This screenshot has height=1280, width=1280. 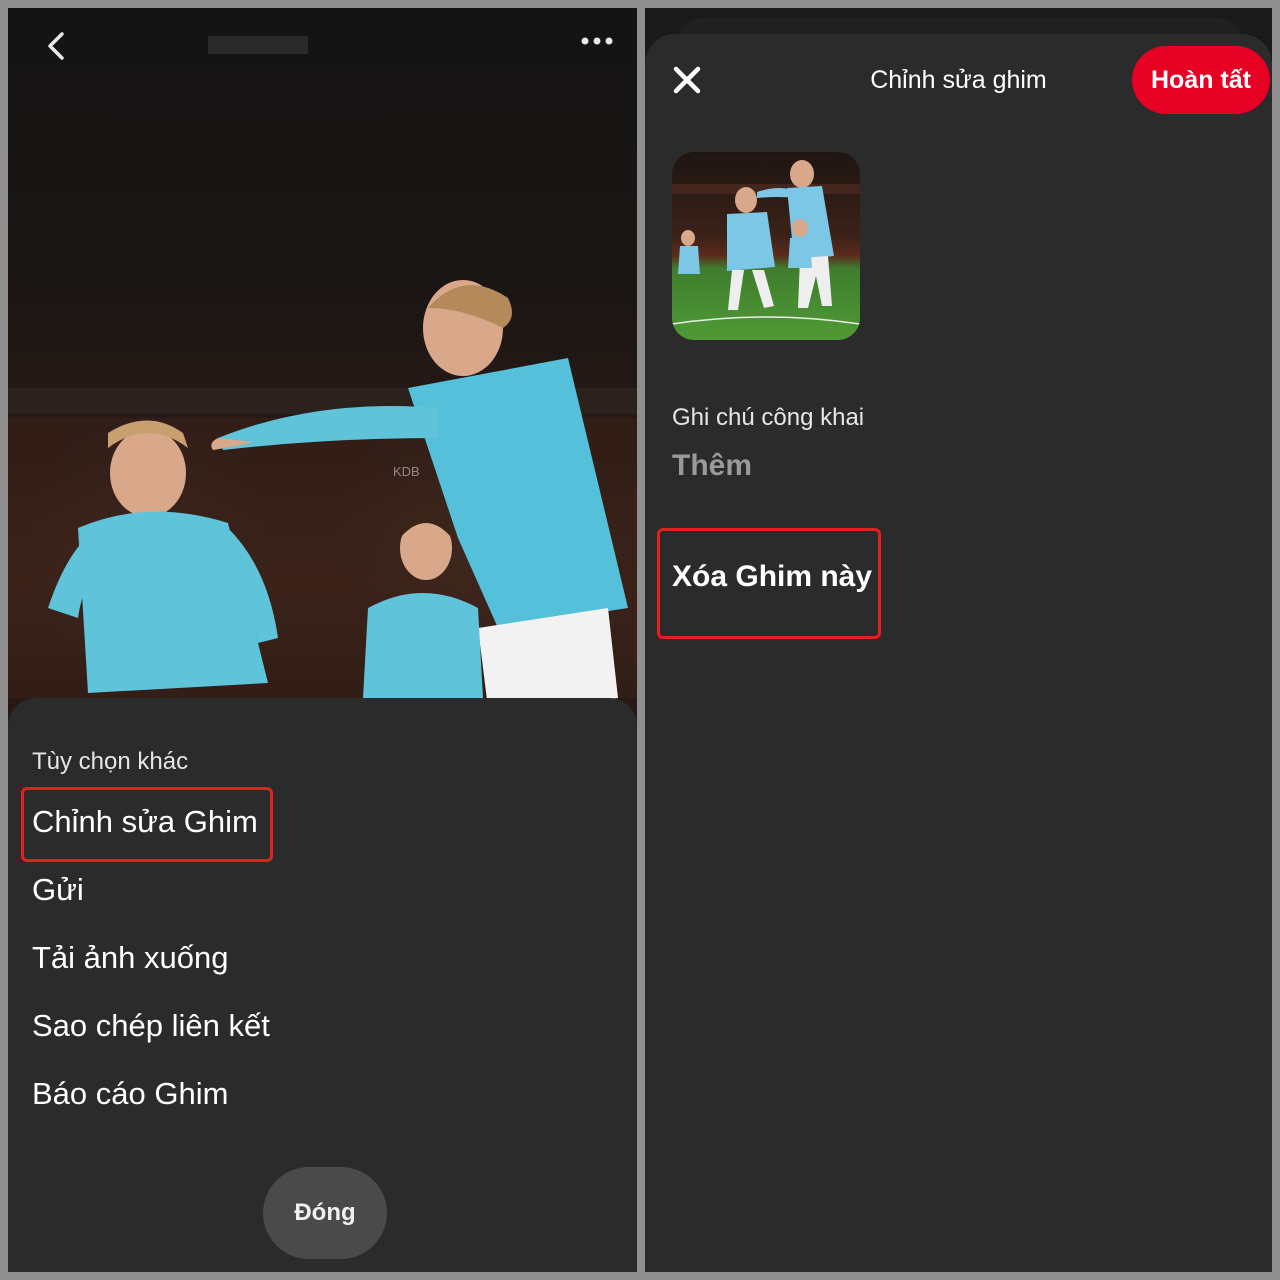 What do you see at coordinates (766, 246) in the screenshot?
I see `pin-thumbnail` at bounding box center [766, 246].